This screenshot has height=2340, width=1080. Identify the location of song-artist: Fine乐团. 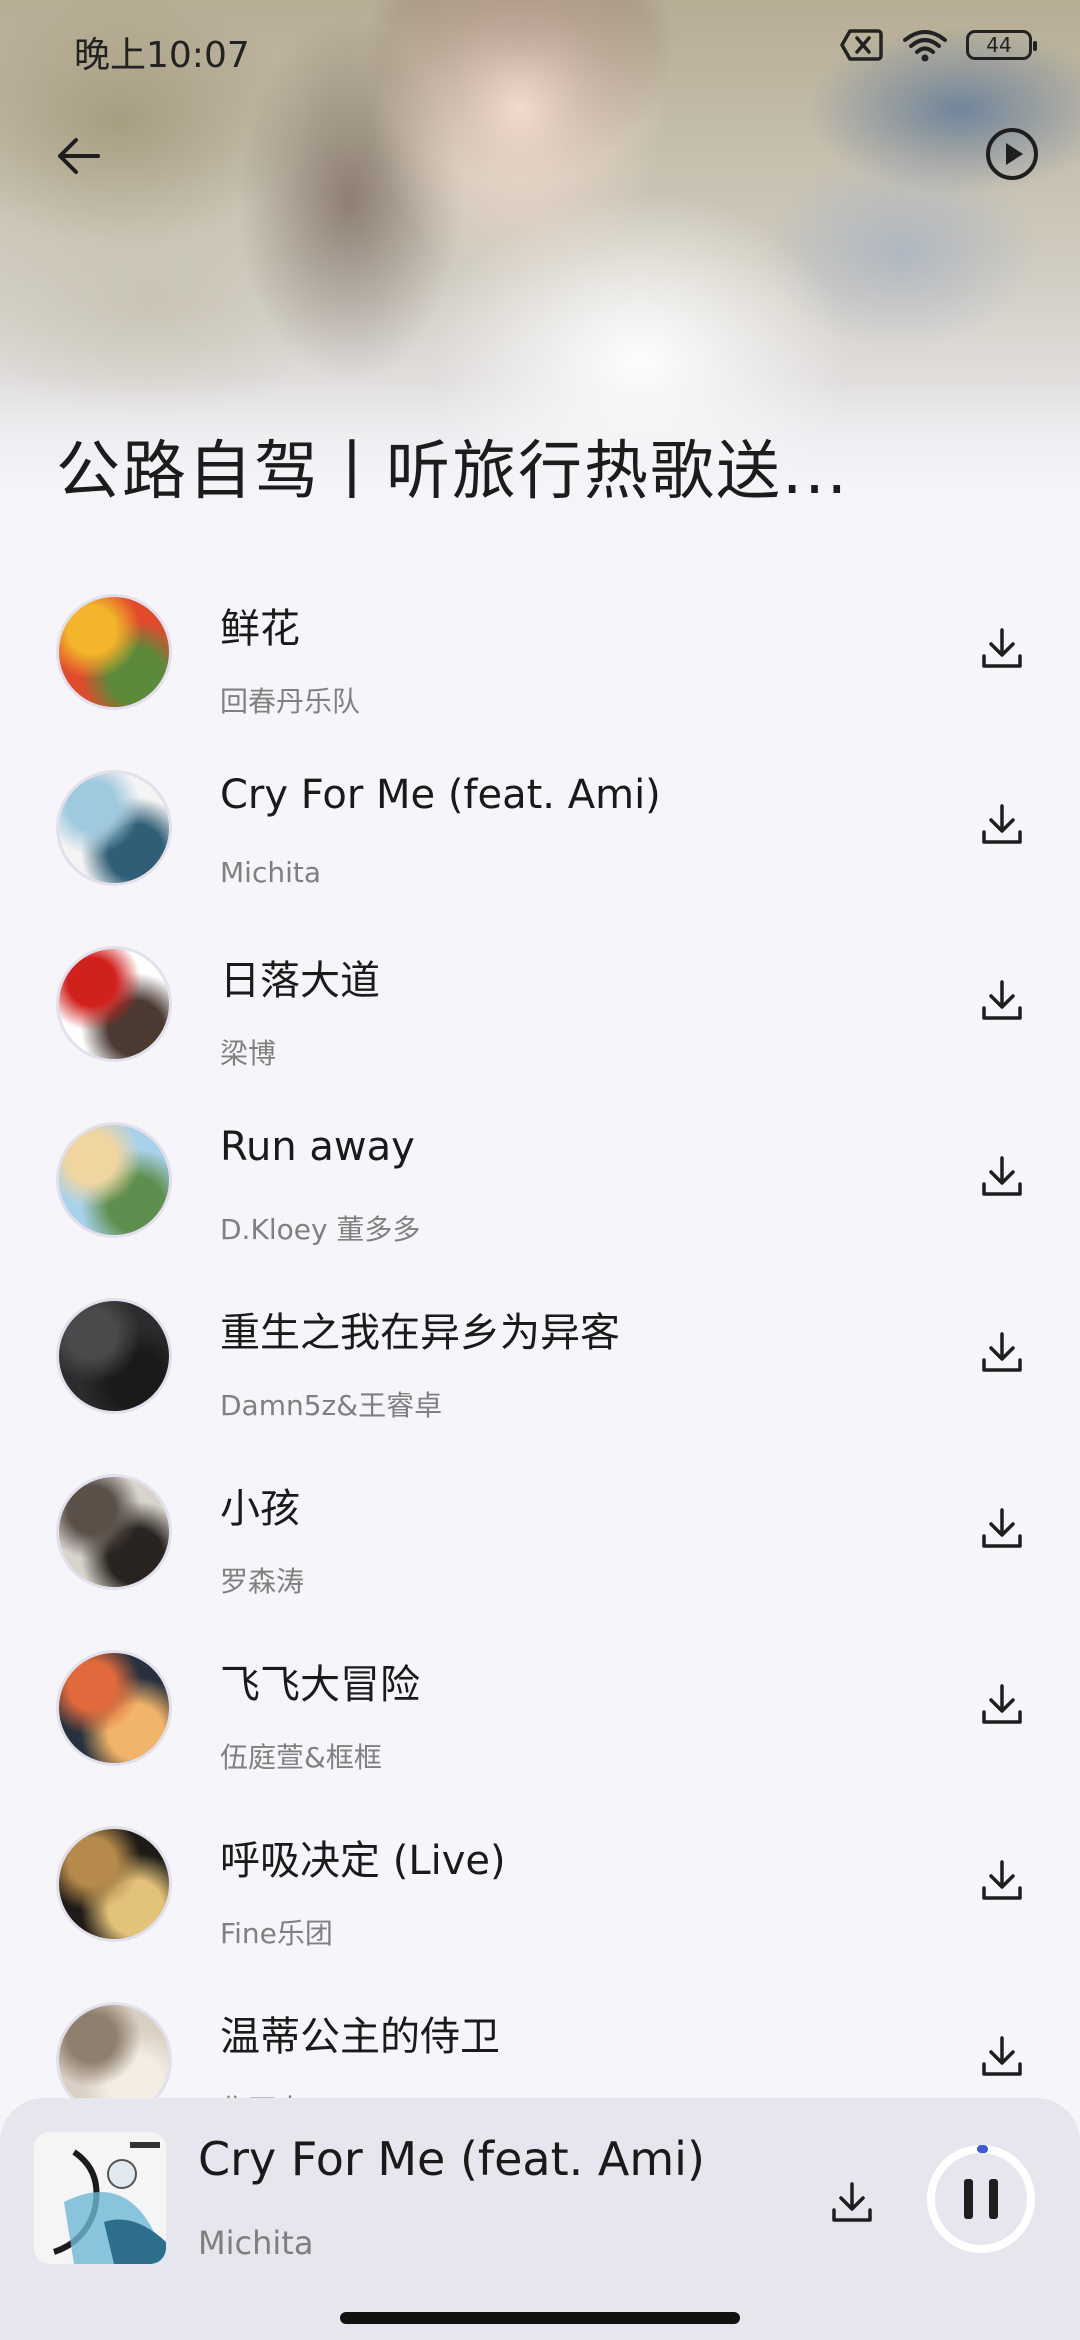
(276, 1933).